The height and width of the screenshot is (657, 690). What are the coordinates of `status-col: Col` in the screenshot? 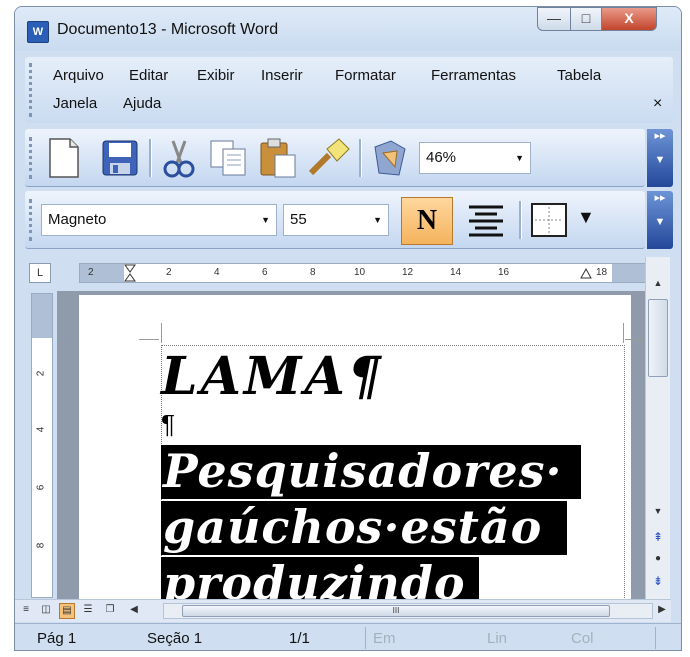 It's located at (582, 638).